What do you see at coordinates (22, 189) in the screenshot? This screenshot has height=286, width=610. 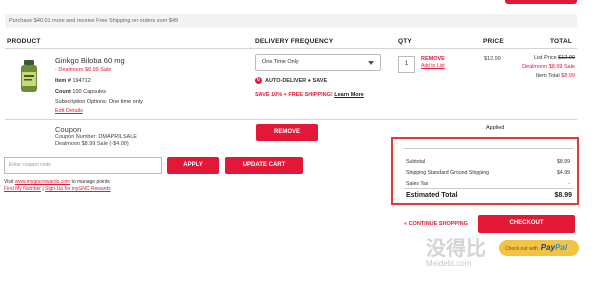 I see `find-number-link: Find My Number` at bounding box center [22, 189].